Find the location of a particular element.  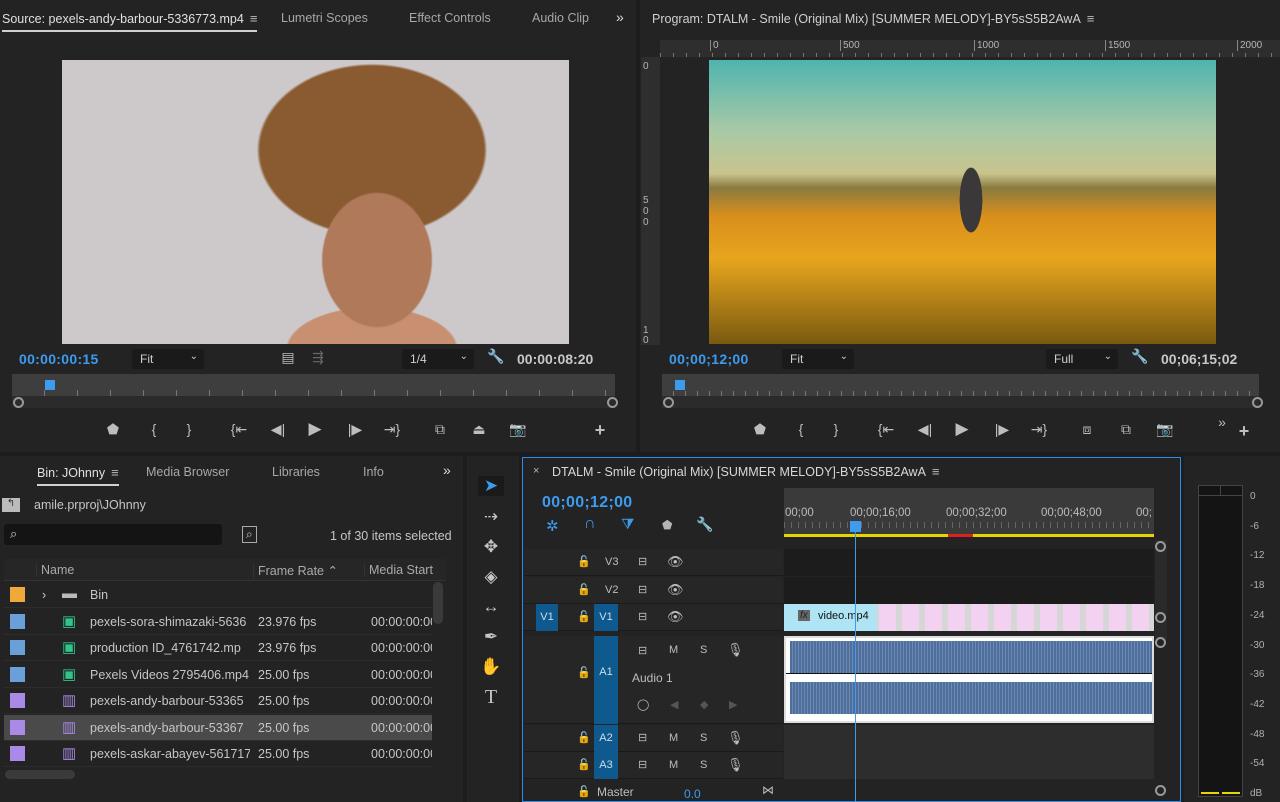

prev-keyframe-icon: ◀ is located at coordinates (674, 704).